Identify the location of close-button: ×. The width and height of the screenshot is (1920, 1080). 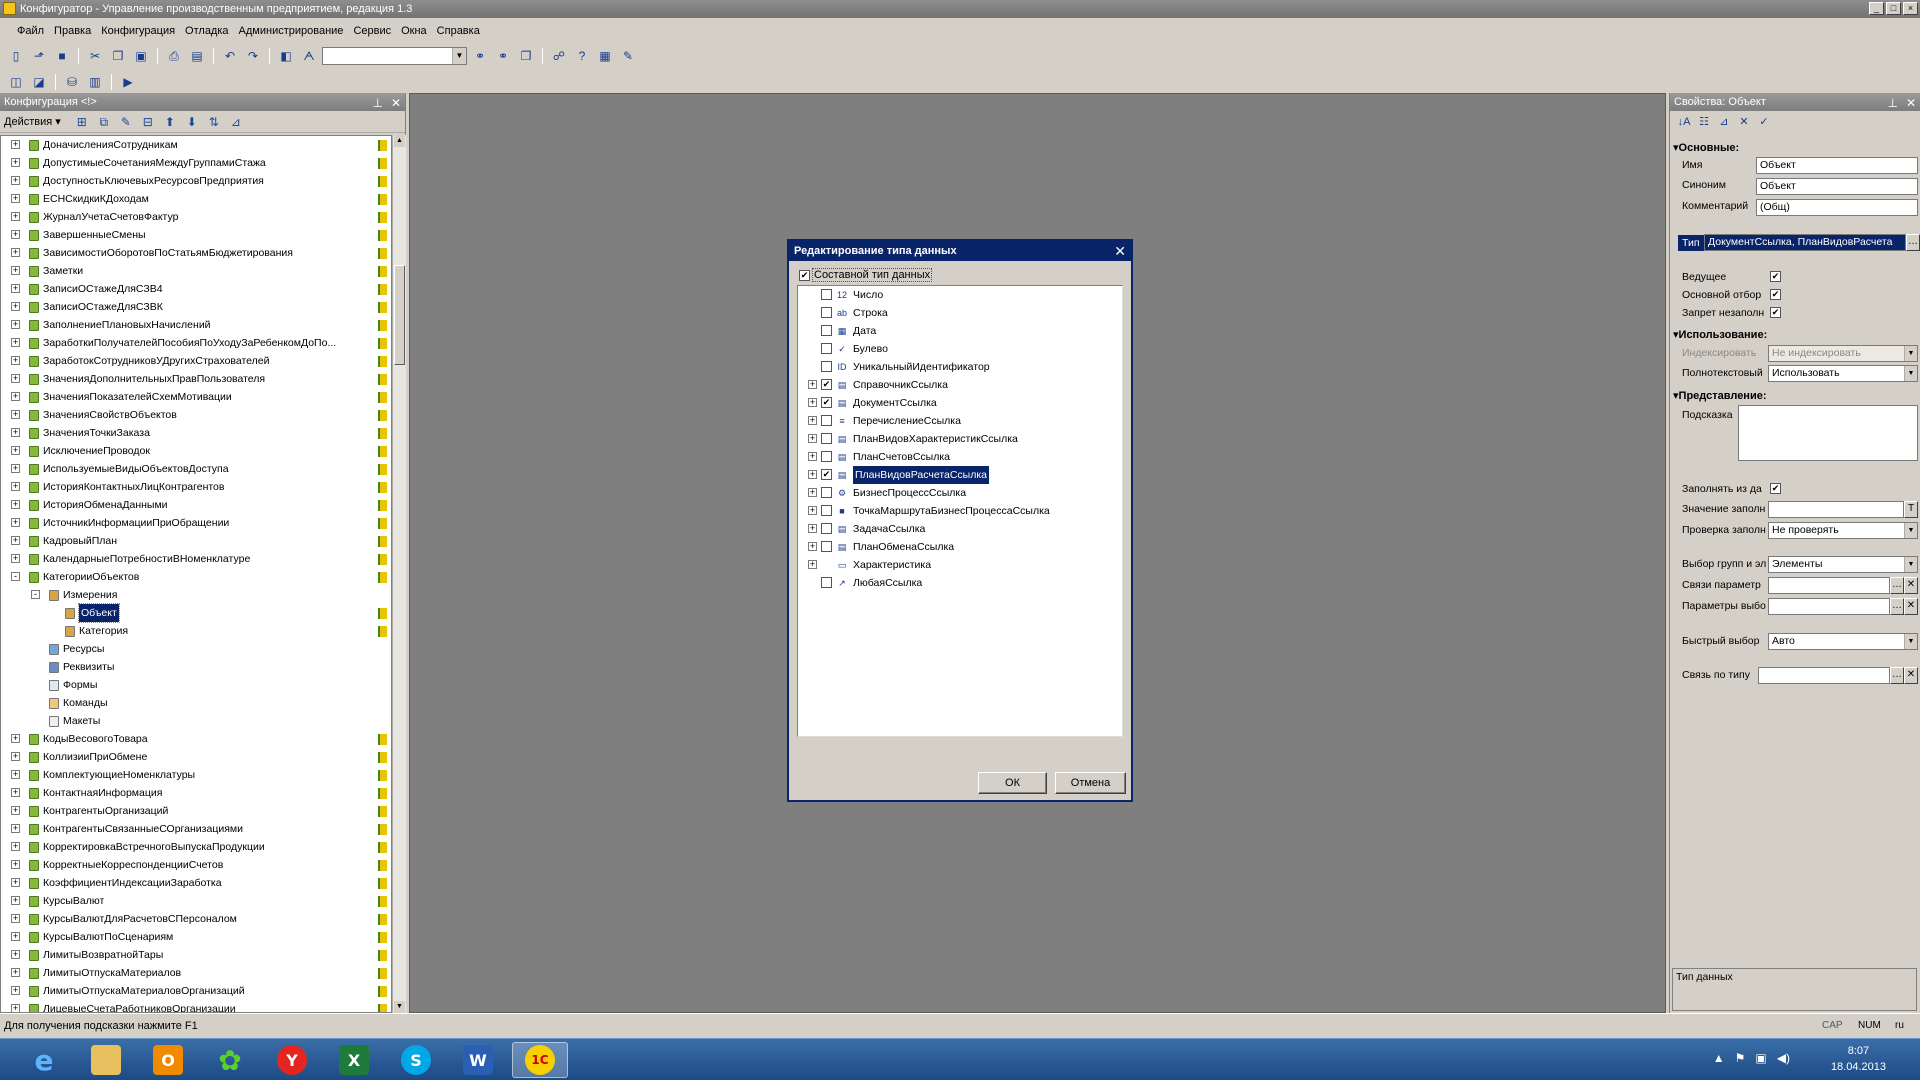
(1910, 8).